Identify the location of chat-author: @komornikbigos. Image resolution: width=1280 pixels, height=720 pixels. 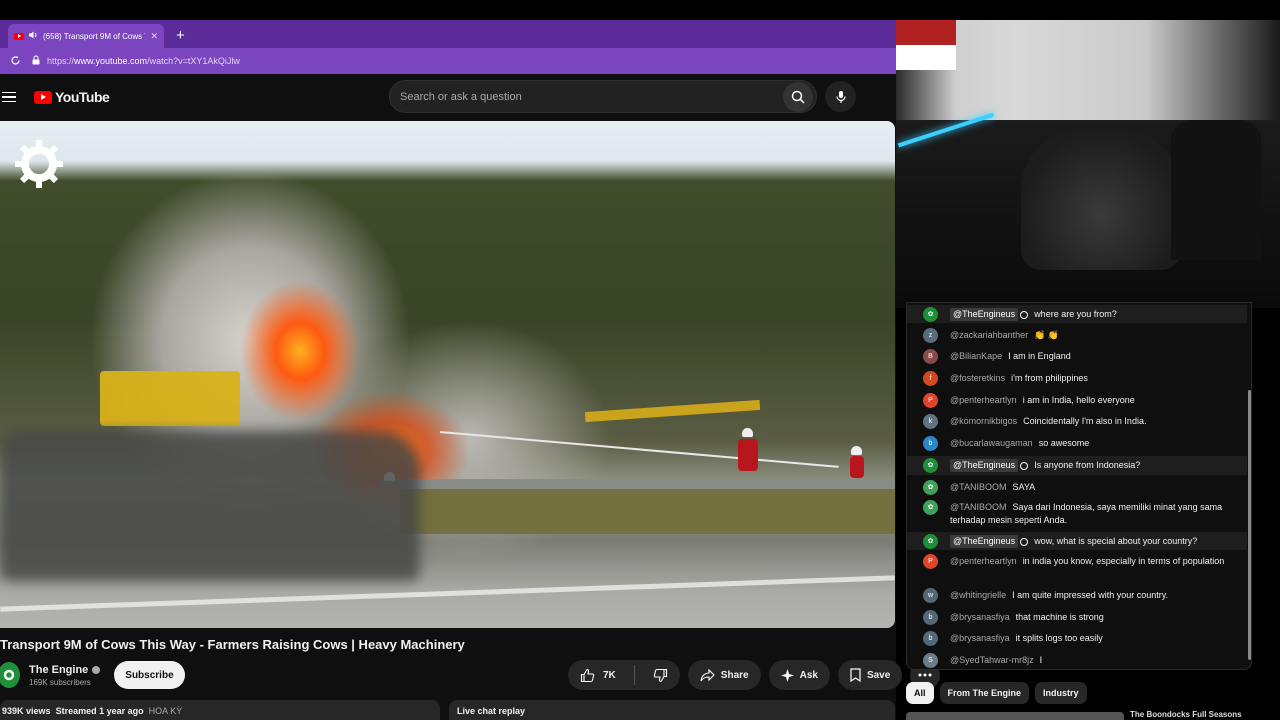
(983, 421).